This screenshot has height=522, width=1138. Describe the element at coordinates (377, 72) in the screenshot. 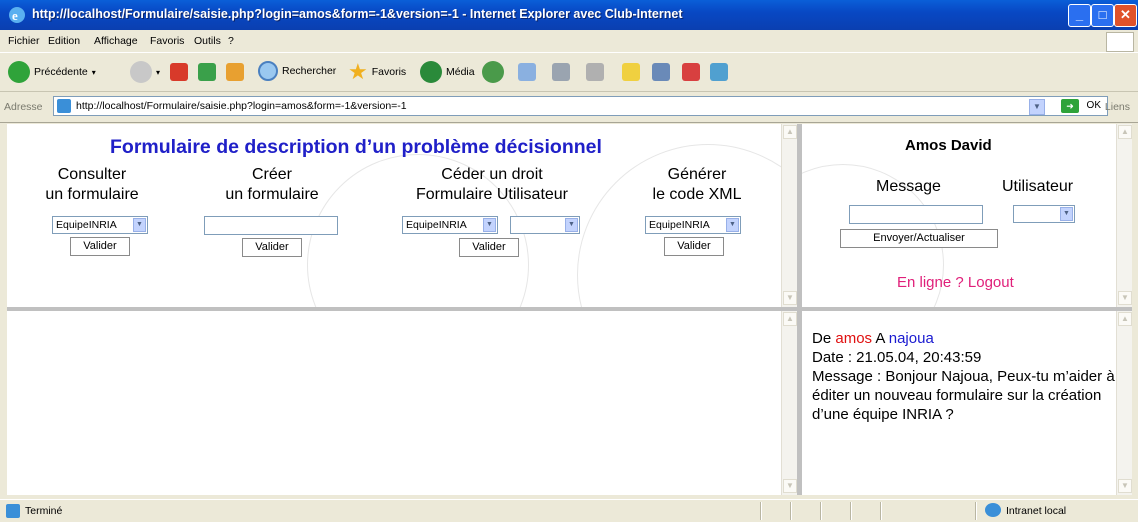

I see `favorites-button: ★ Favoris` at that location.